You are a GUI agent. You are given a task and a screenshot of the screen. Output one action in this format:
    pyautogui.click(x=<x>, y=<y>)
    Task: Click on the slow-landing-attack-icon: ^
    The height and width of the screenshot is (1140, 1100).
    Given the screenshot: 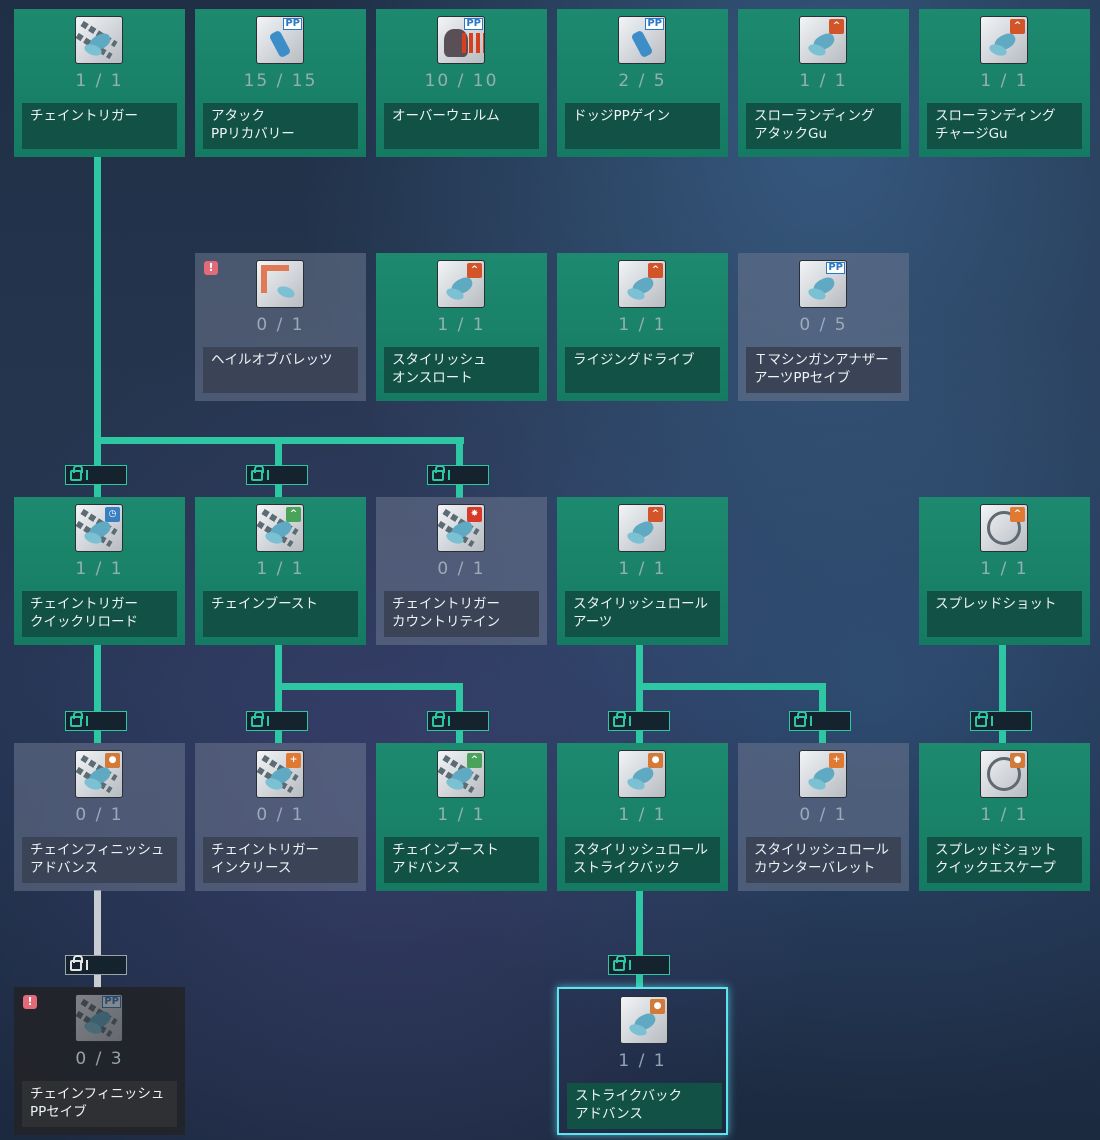 What is the action you would take?
    pyautogui.click(x=823, y=40)
    